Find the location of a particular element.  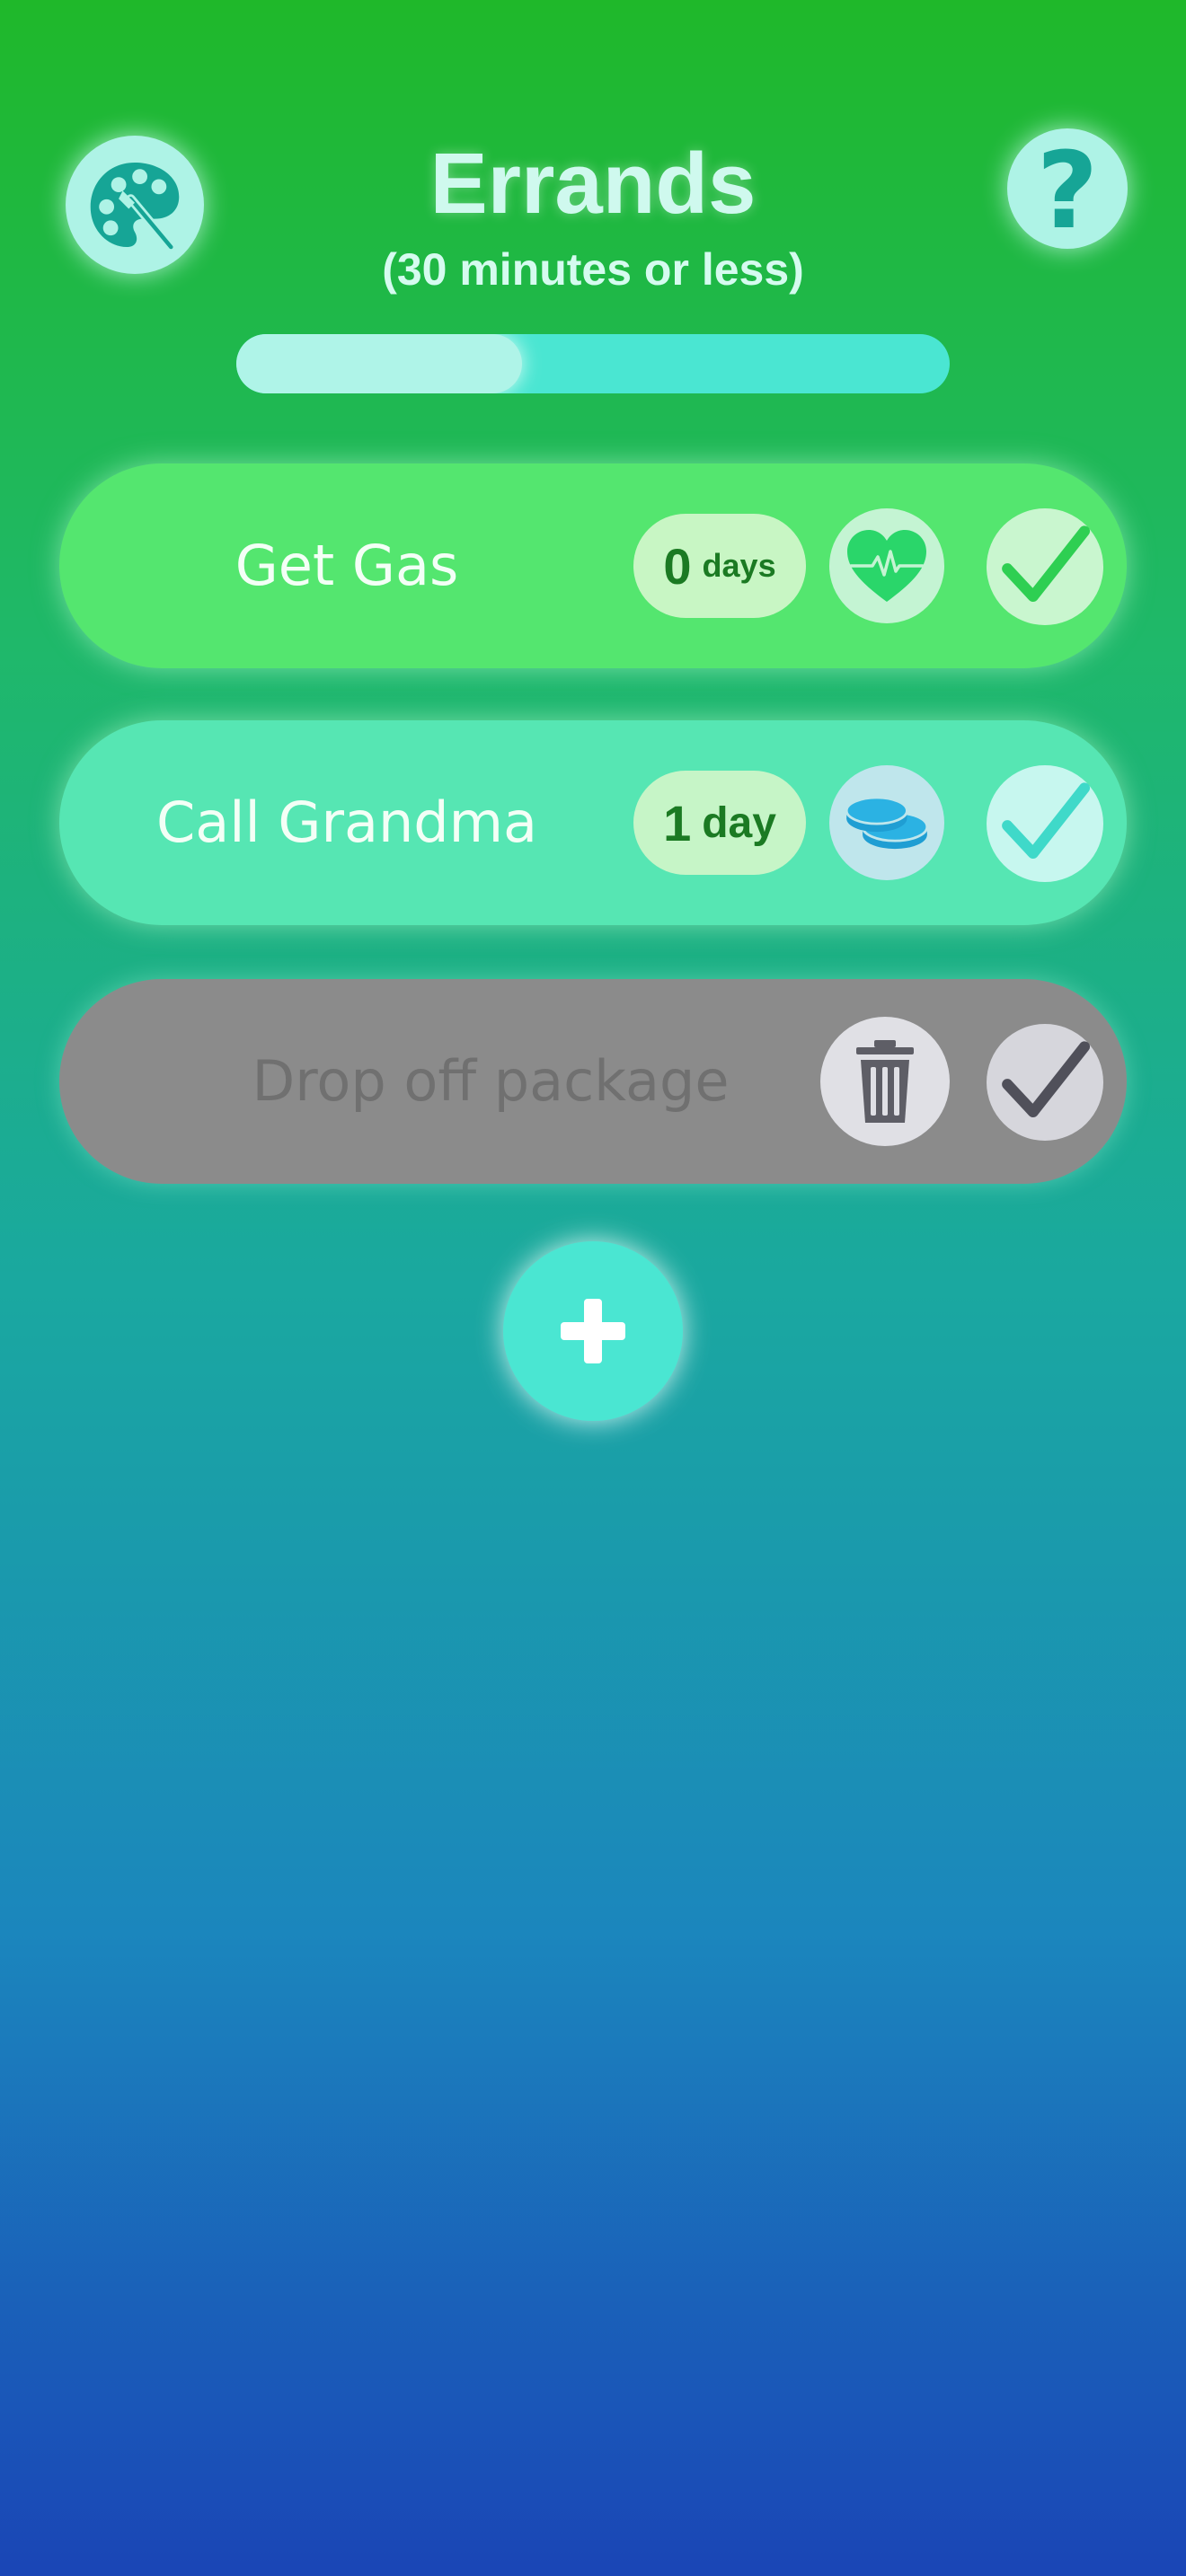

delete-button is located at coordinates (885, 1081).